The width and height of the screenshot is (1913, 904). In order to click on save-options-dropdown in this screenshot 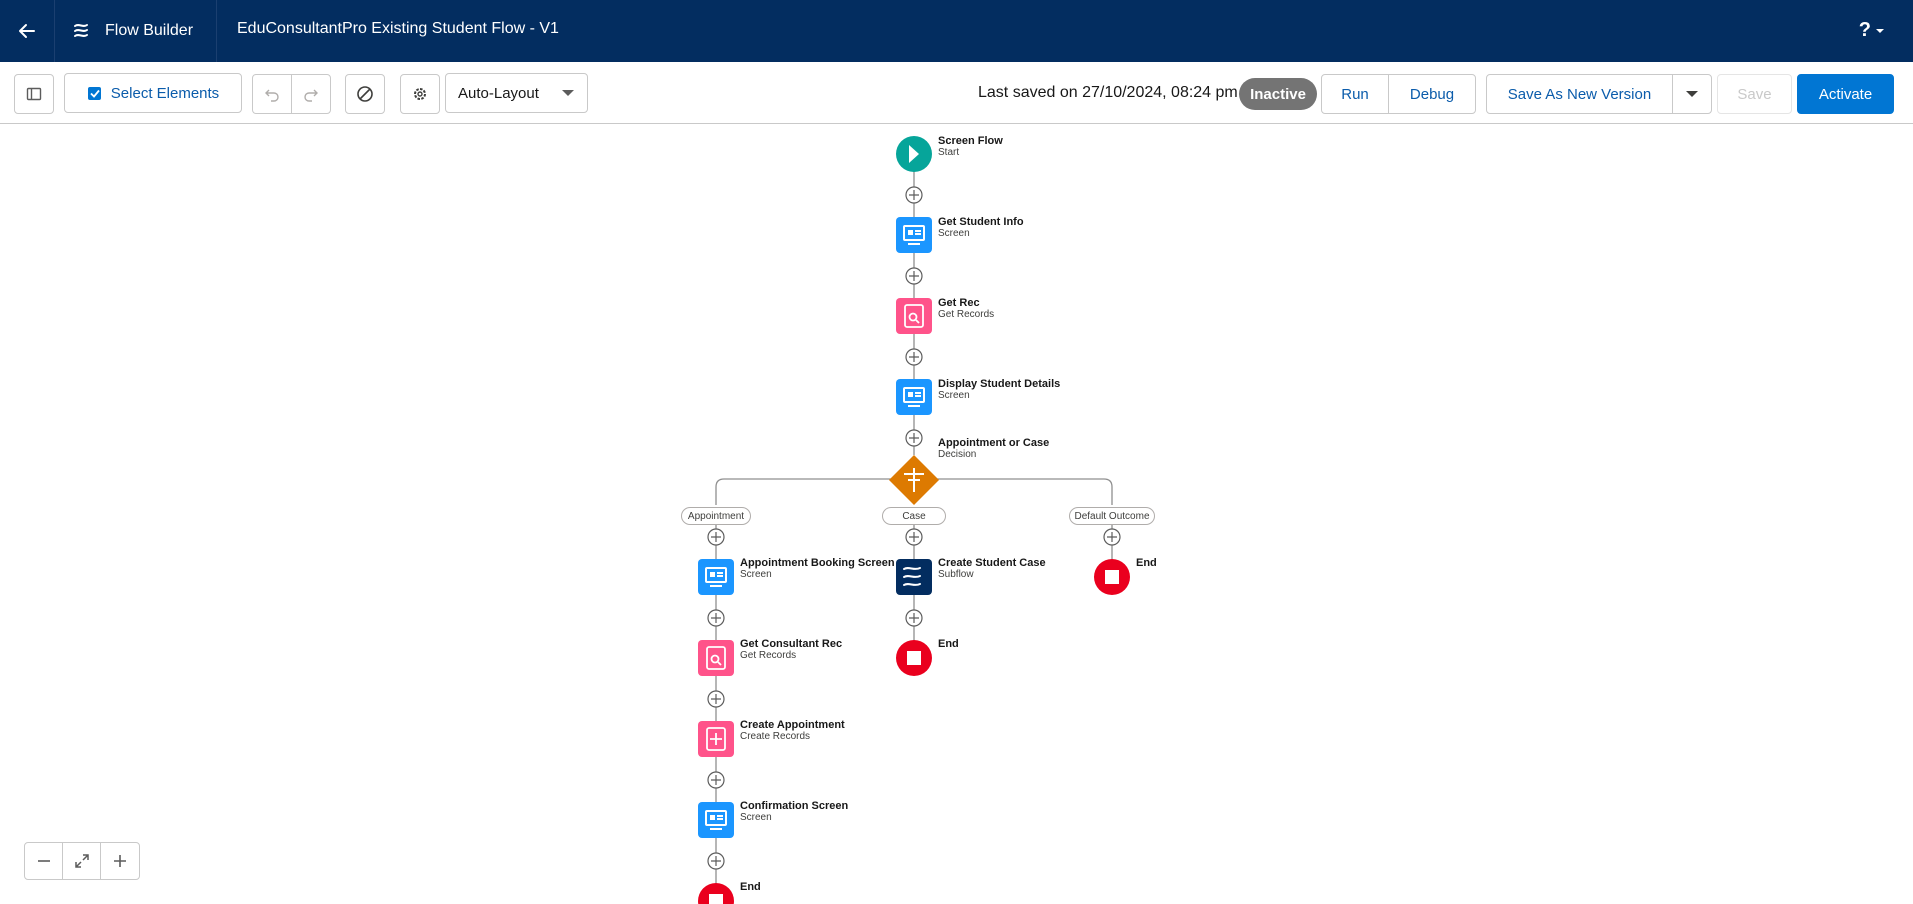, I will do `click(1692, 94)`.